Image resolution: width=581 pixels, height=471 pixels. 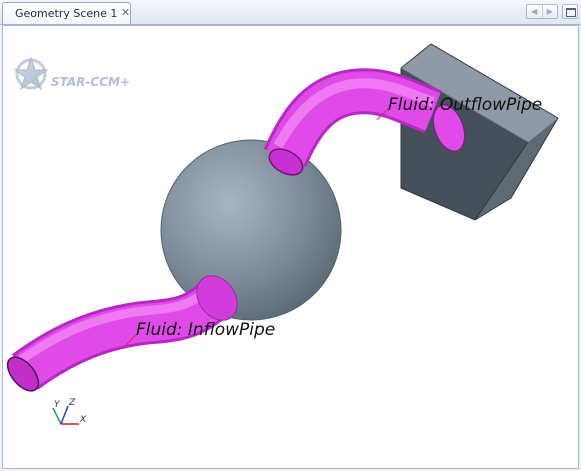 What do you see at coordinates (465, 105) in the screenshot?
I see `outflow-label-text: Fluid: OutflowPipe` at bounding box center [465, 105].